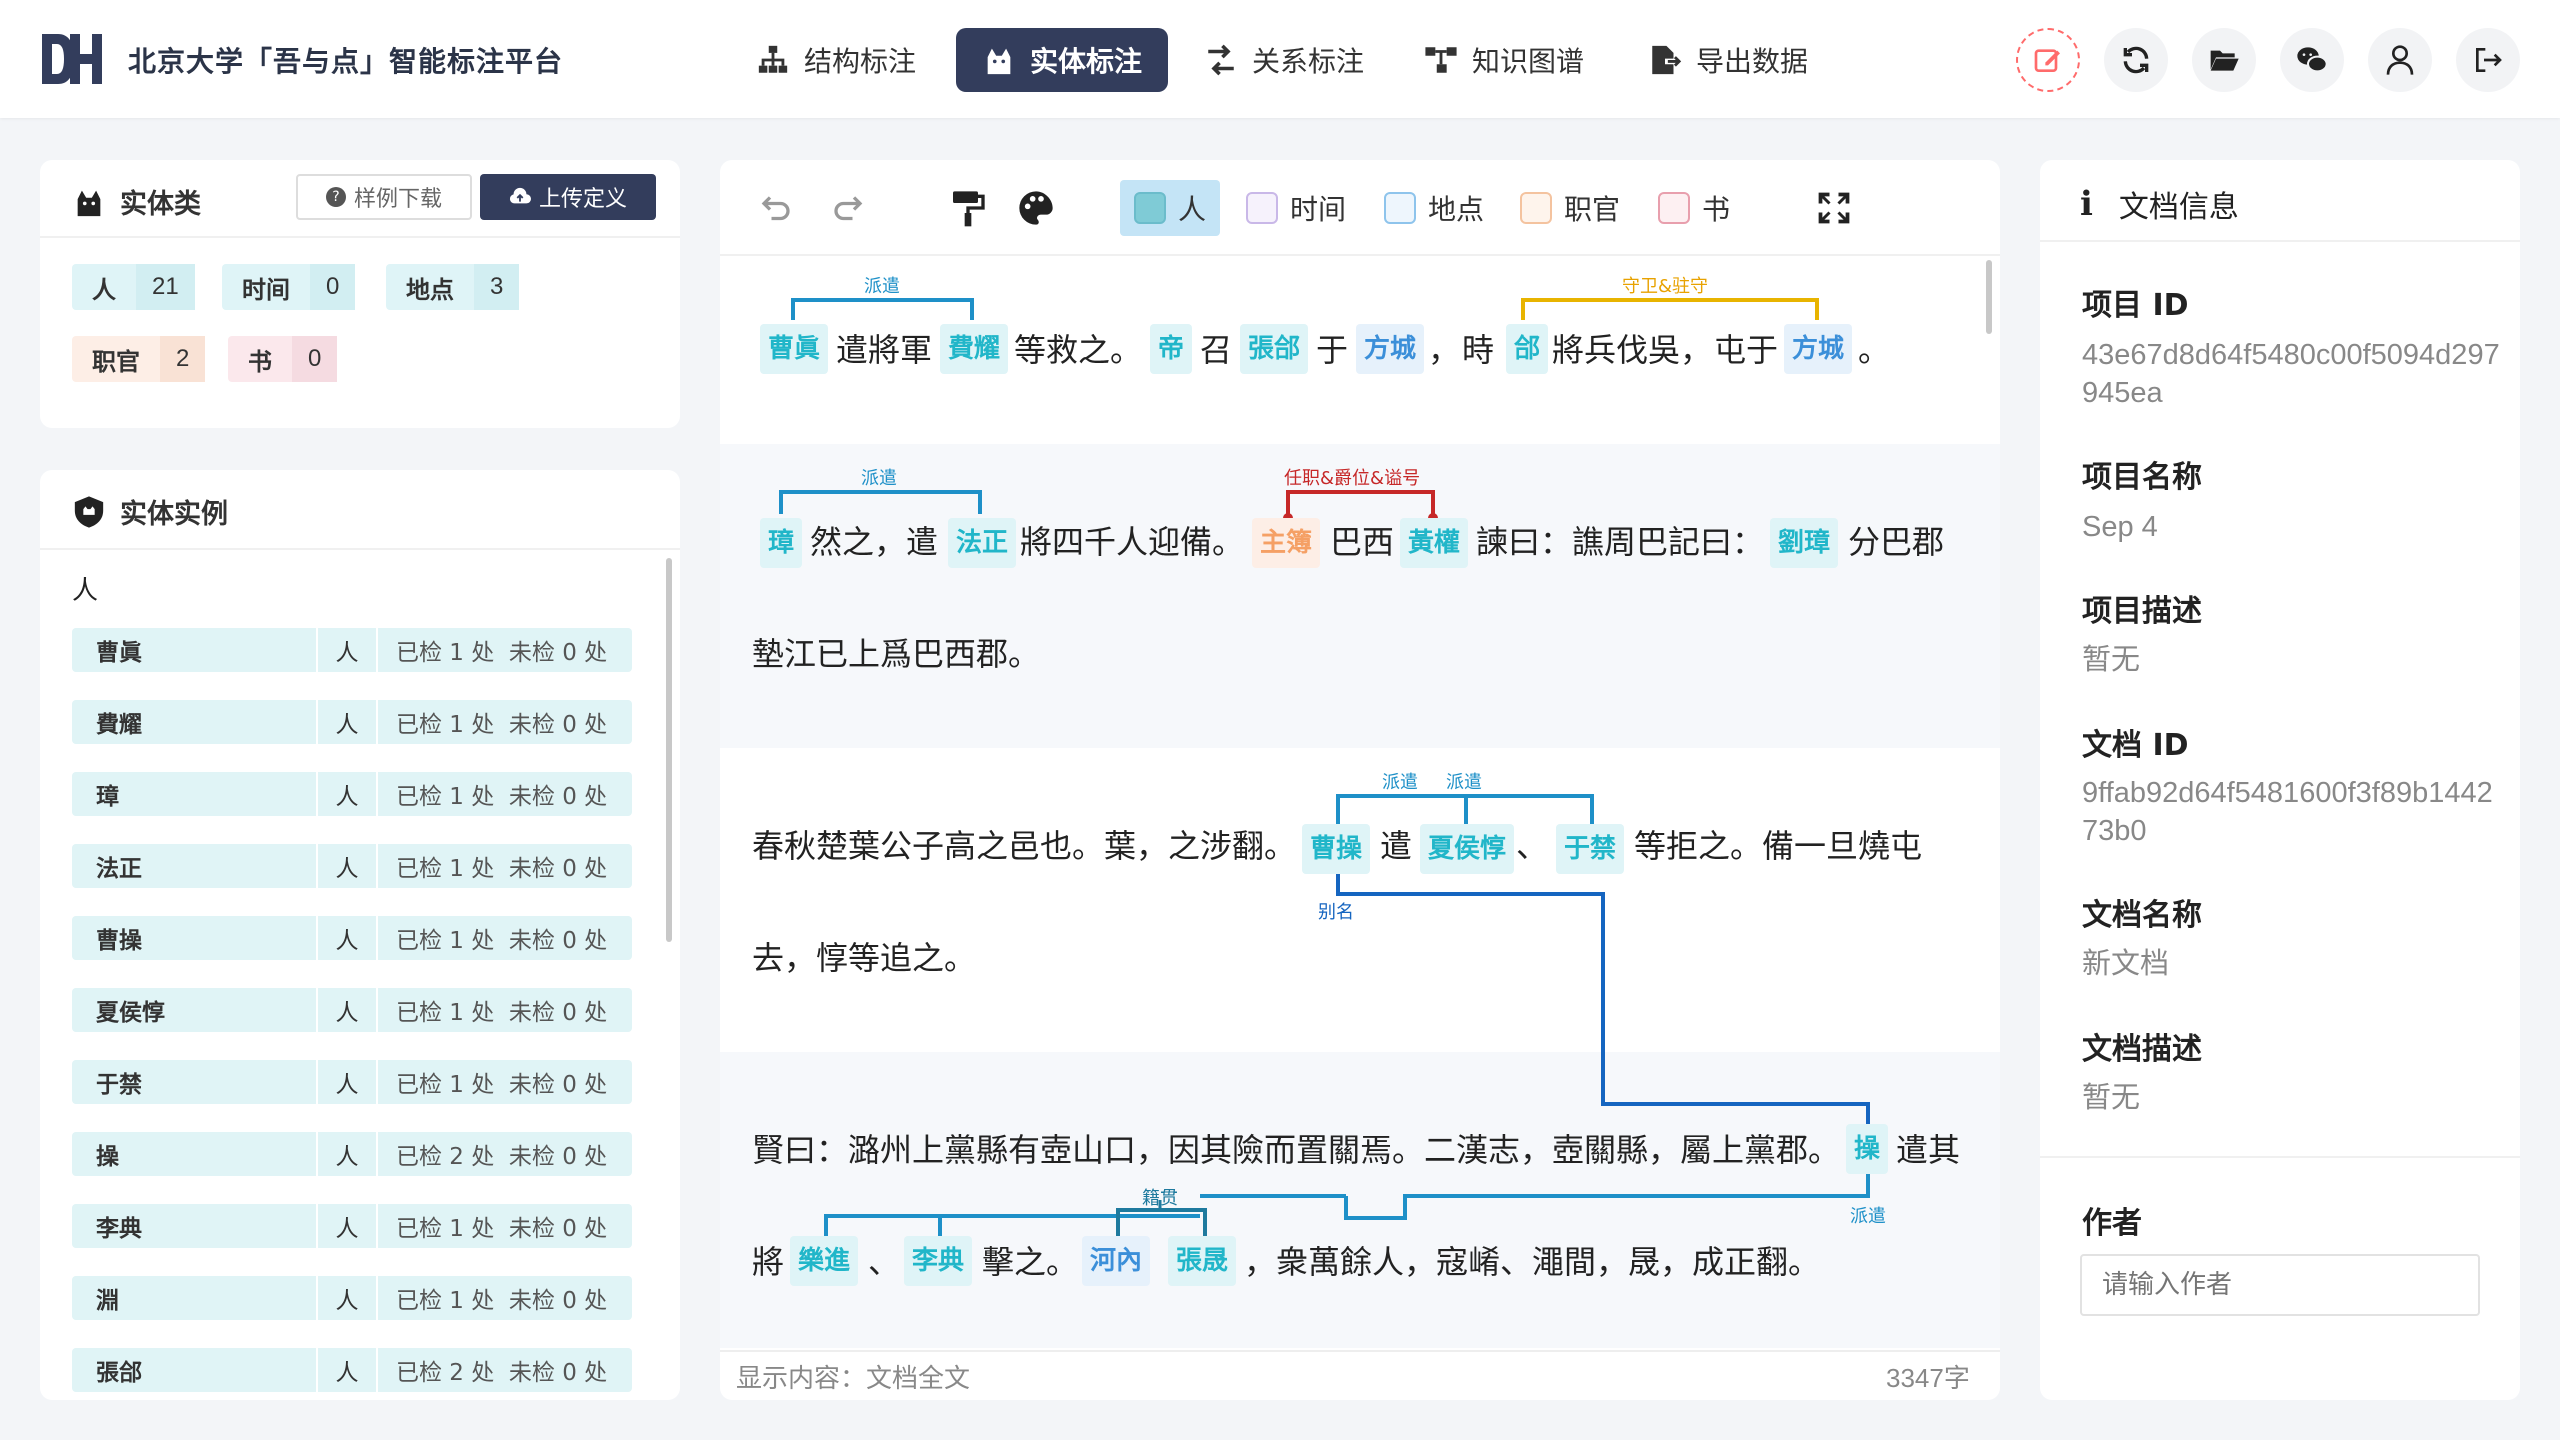 This screenshot has width=2560, height=1440. I want to click on entity-instance-row: 李典人已检 1 处 未检 0 处, so click(352, 1226).